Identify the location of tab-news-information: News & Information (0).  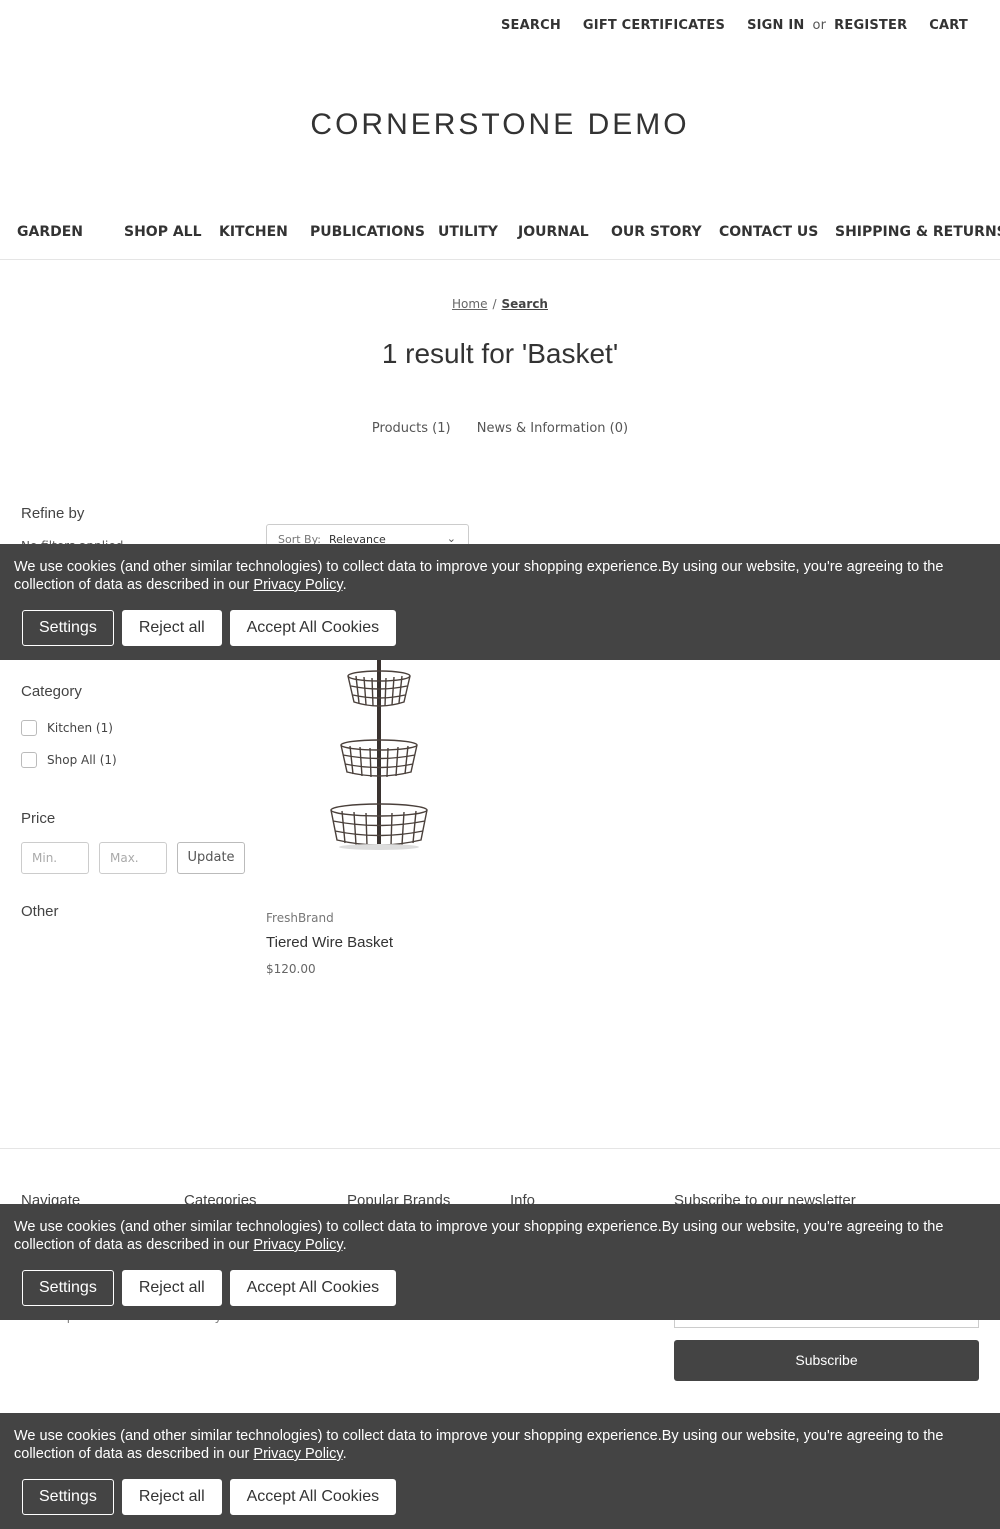
(552, 428).